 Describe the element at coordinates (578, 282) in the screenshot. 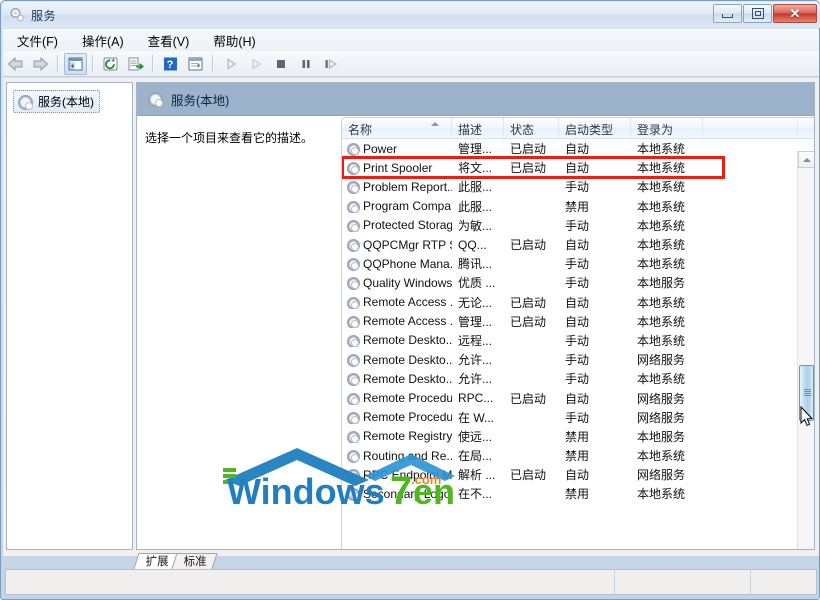

I see `table-row: Quality Windows... 优质 ... 手动 本地服务` at that location.